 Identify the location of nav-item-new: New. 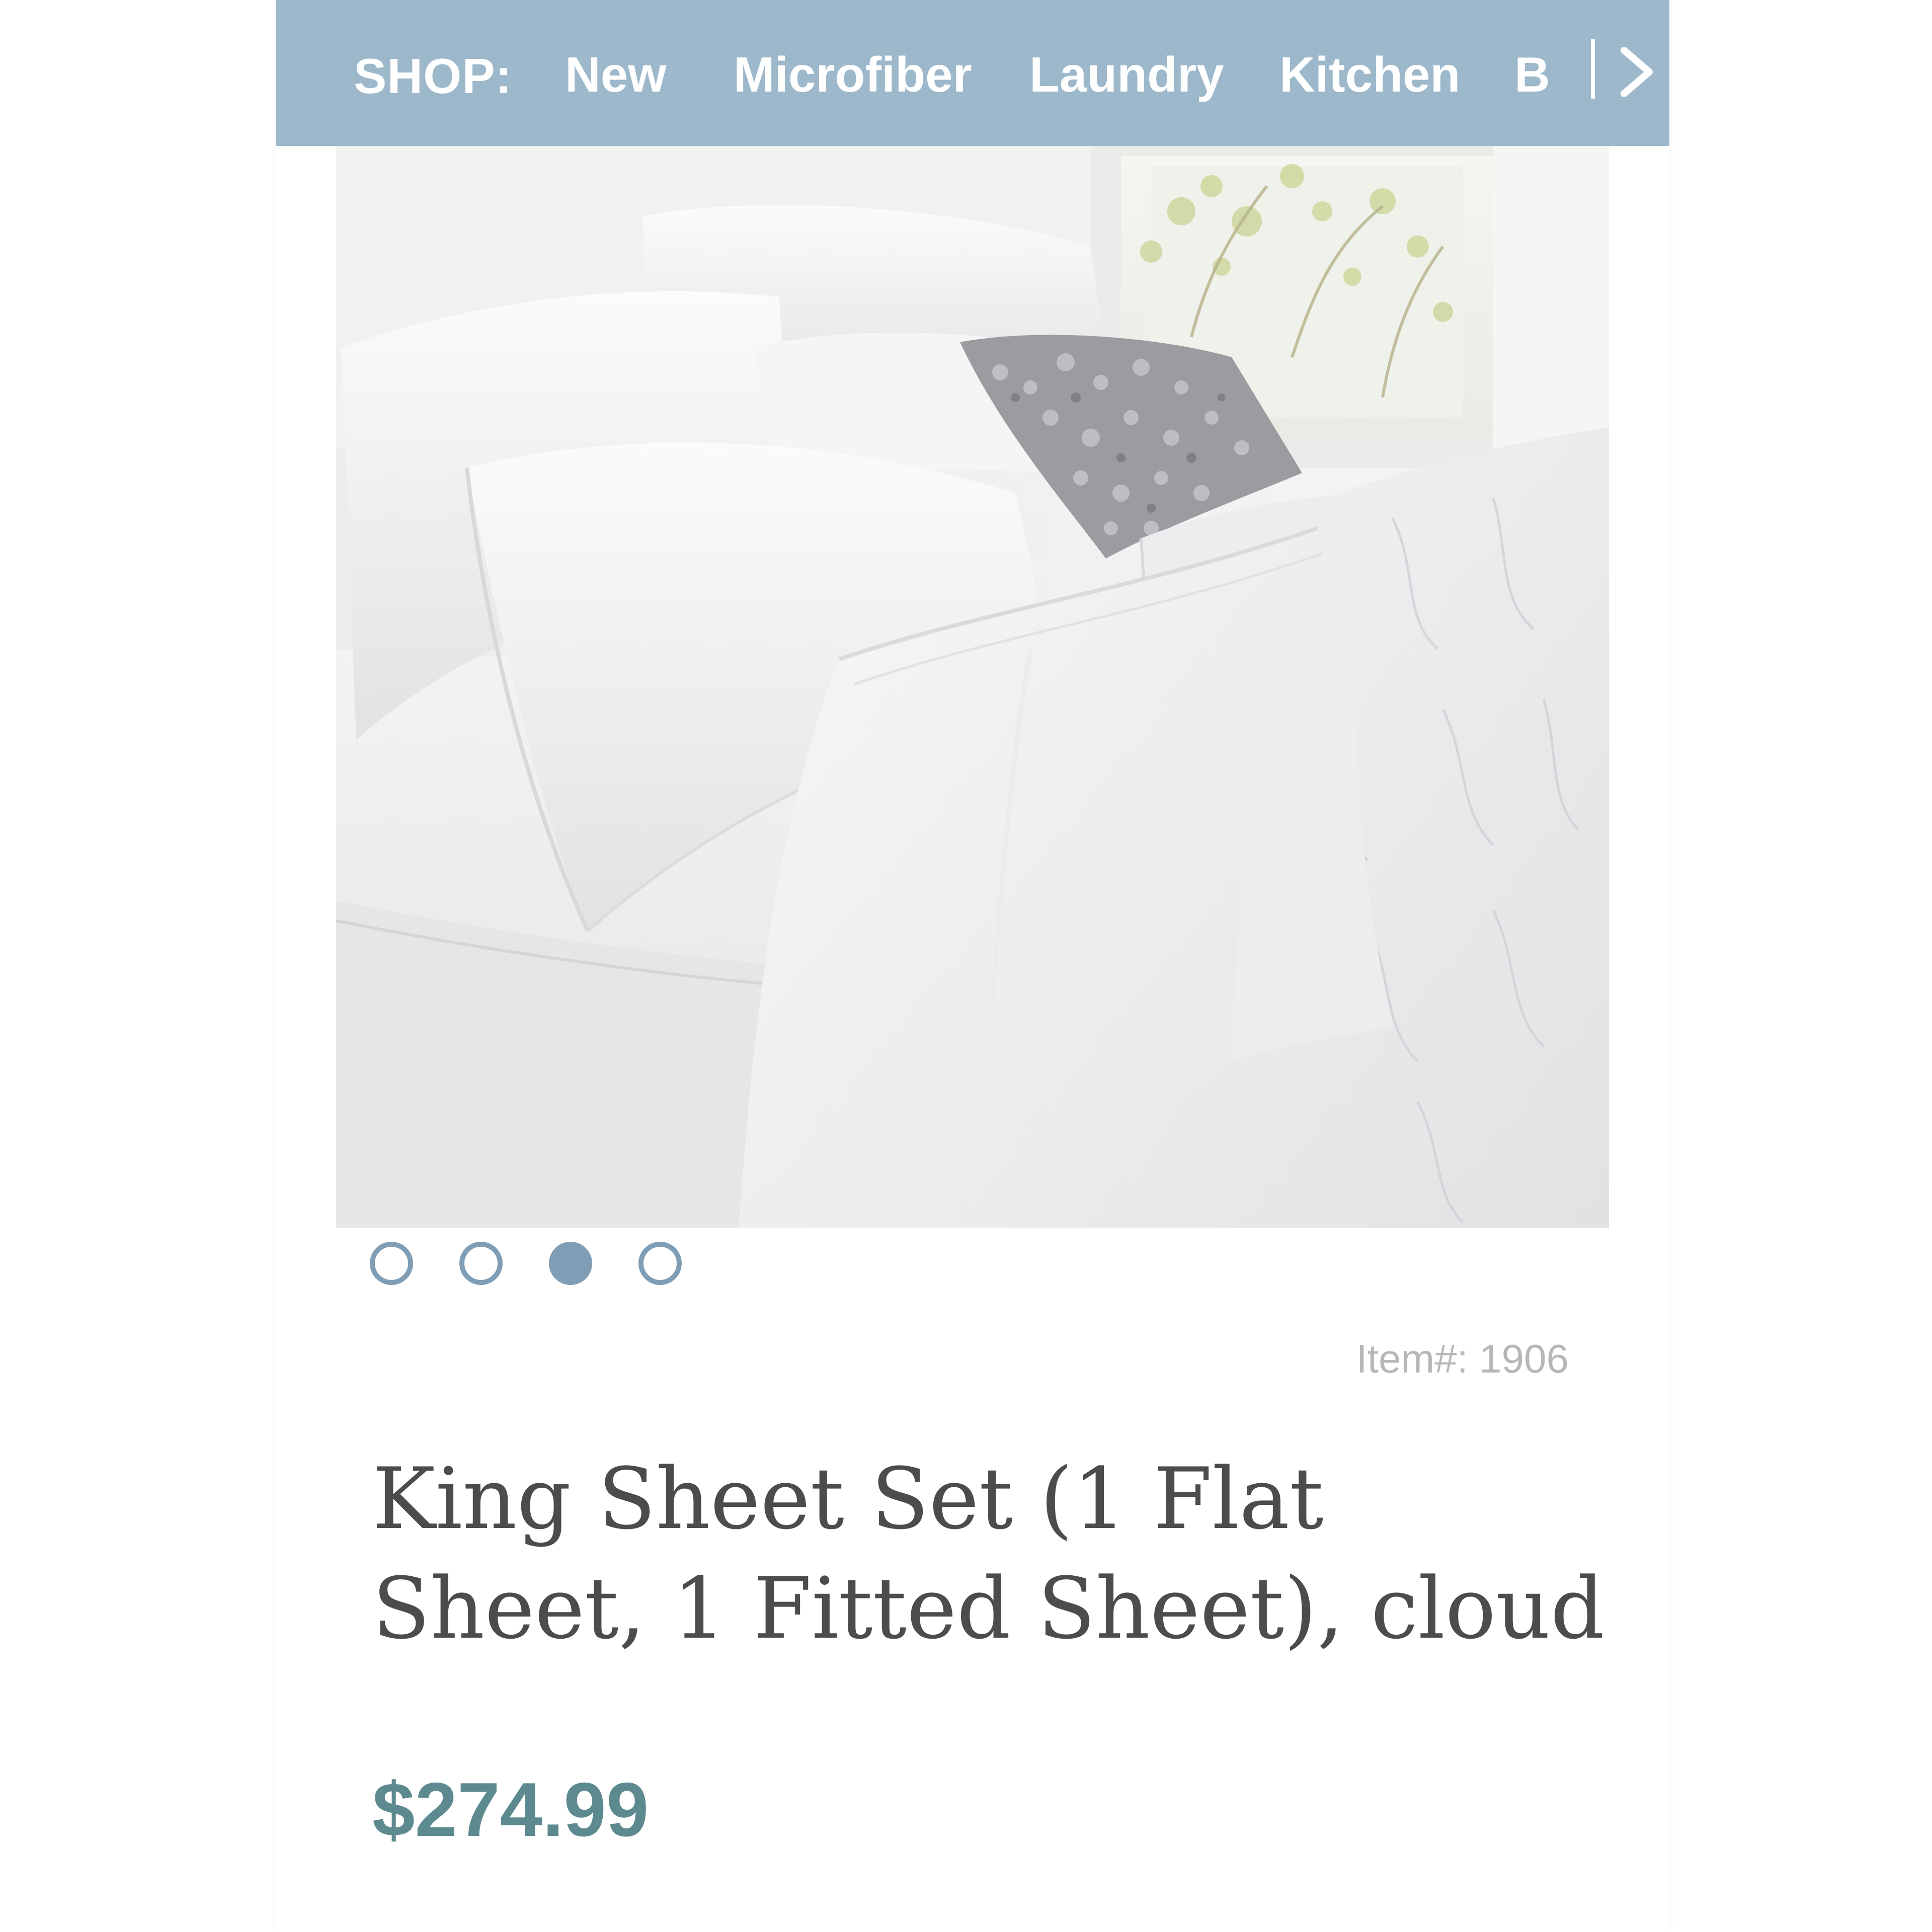
(616, 74).